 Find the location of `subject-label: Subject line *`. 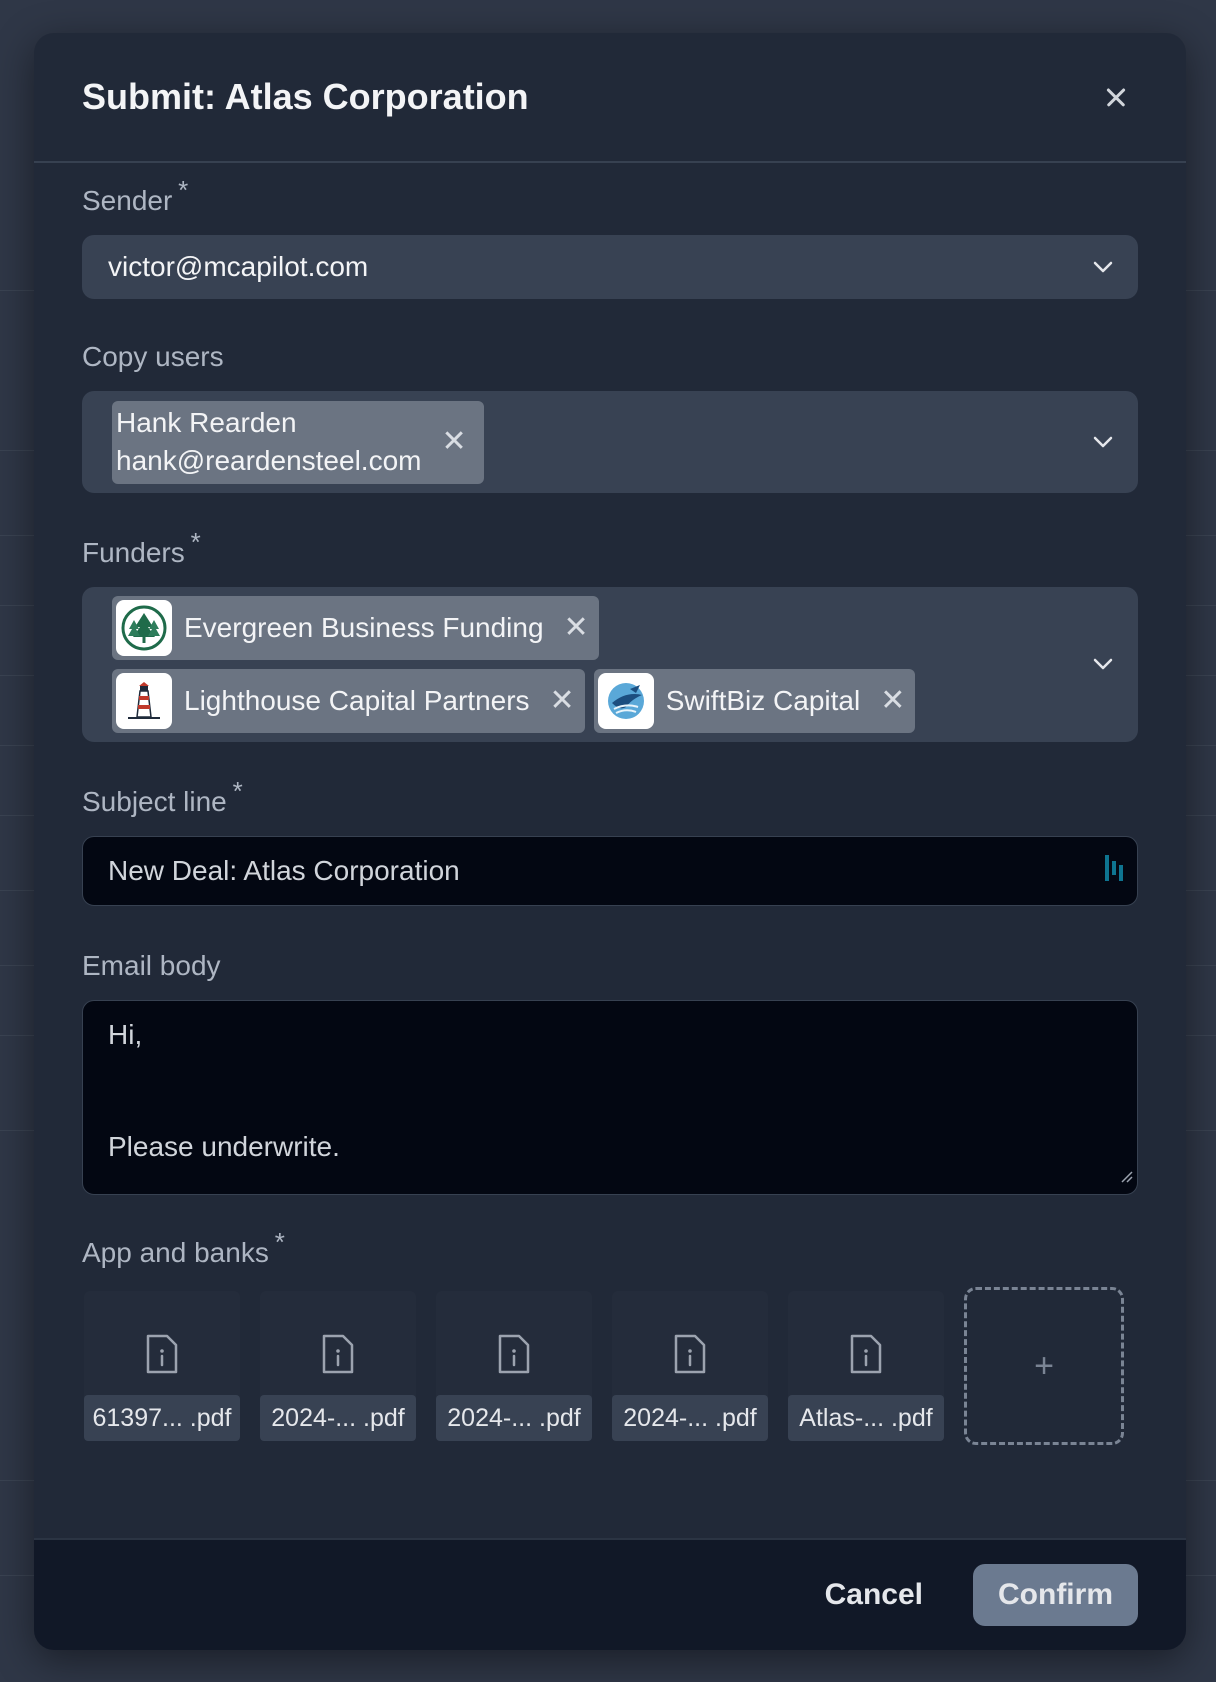

subject-label: Subject line * is located at coordinates (162, 797).